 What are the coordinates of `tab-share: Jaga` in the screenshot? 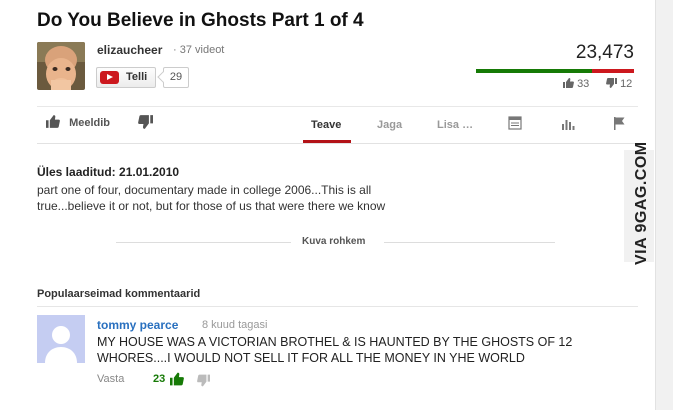 It's located at (389, 125).